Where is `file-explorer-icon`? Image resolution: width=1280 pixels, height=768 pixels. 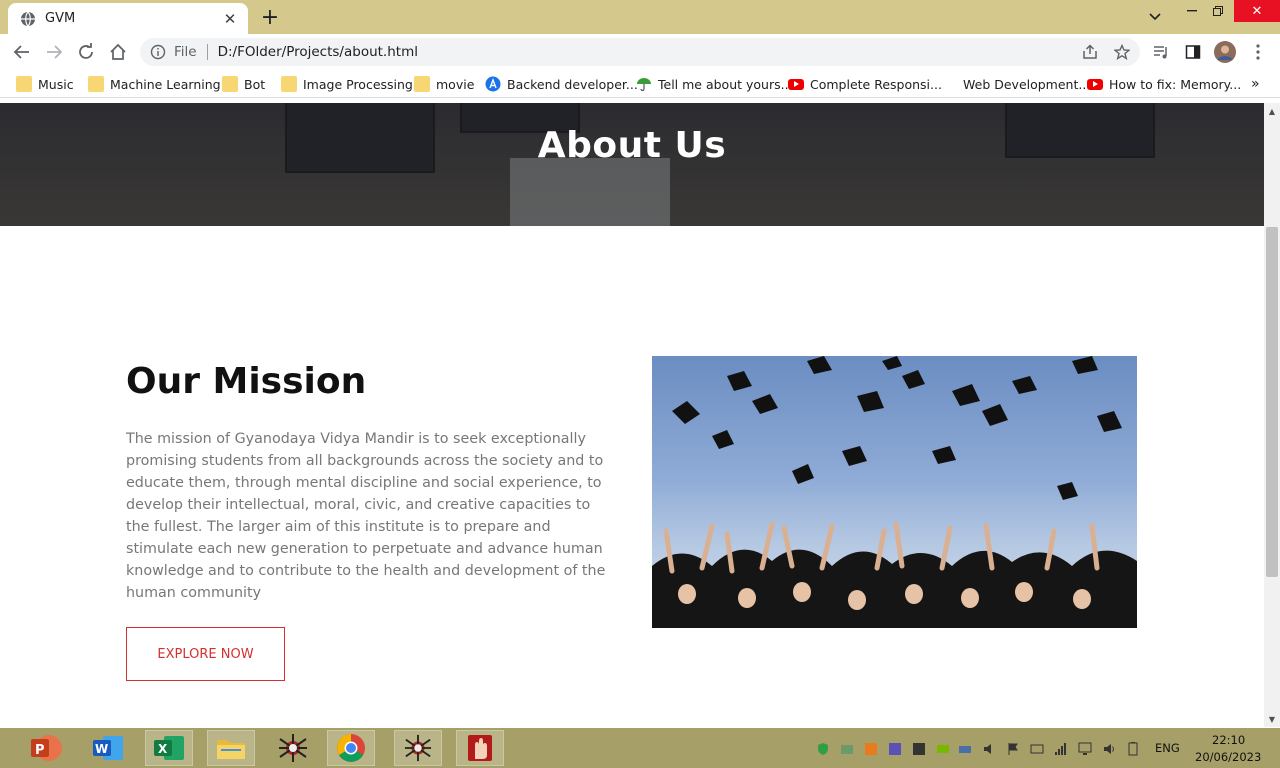 file-explorer-icon is located at coordinates (231, 748).